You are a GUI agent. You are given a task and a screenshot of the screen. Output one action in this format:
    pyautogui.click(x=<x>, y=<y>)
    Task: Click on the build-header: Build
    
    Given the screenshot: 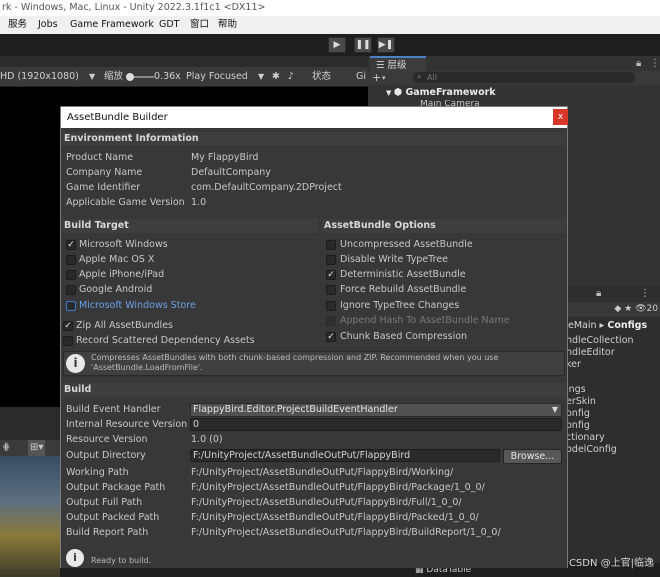 What is the action you would take?
    pyautogui.click(x=314, y=390)
    